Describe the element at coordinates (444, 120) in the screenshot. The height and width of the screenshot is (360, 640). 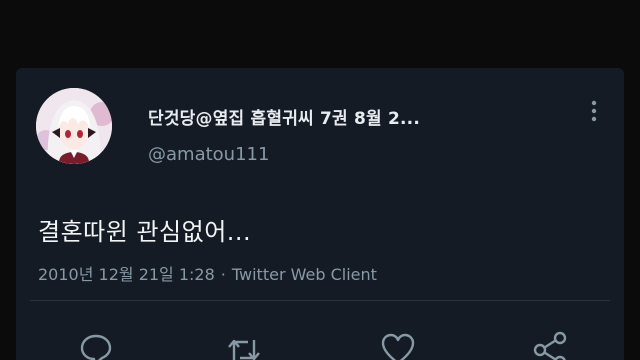
I see `background-artifact: ⠀` at that location.